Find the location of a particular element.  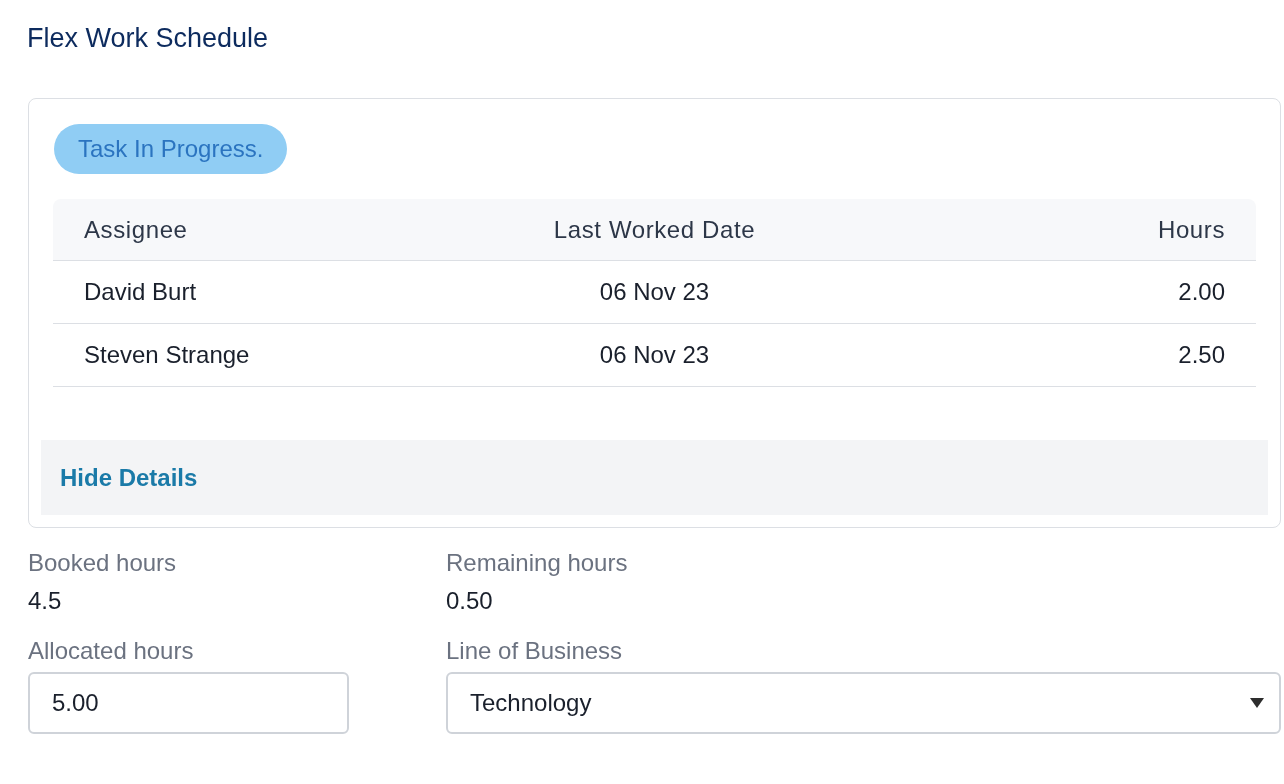

table-cell-text: 2.50 is located at coordinates (1201, 355).